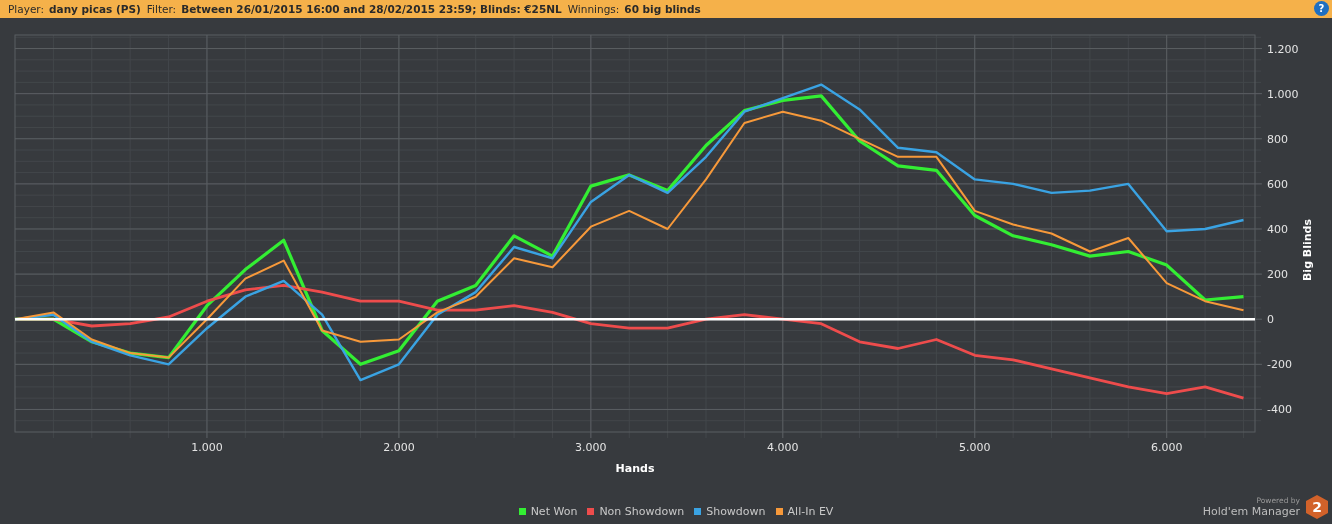 This screenshot has width=1332, height=524. Describe the element at coordinates (1279, 365) in the screenshot. I see `y-tick-label: -200` at that location.